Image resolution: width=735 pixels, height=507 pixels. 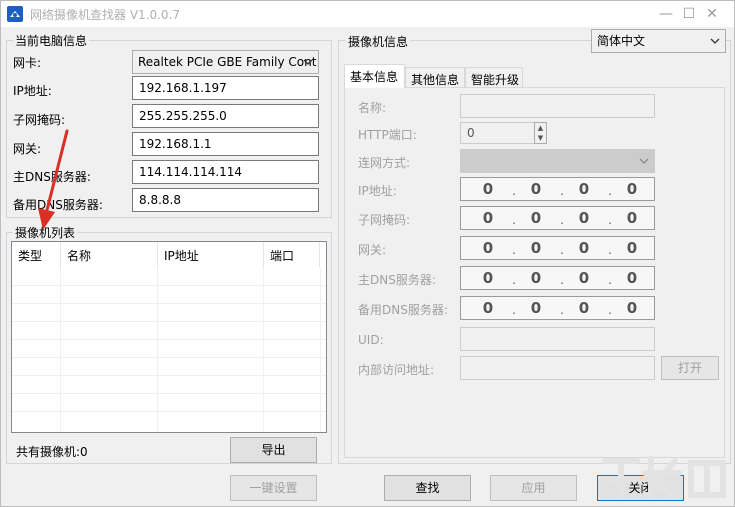 I want to click on cam-dns1-label: 主DNS服务器:, so click(x=397, y=280).